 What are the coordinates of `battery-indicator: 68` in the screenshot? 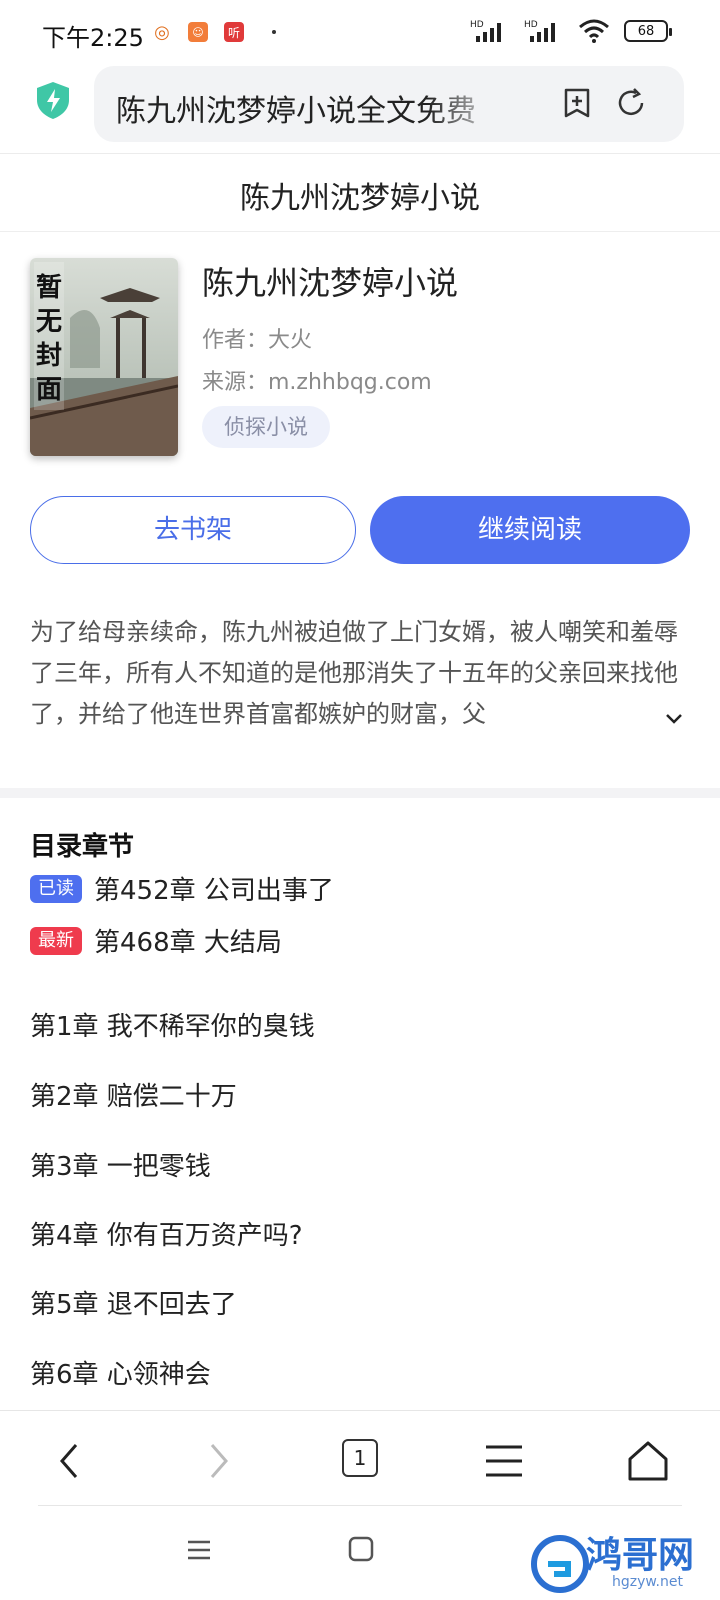 It's located at (648, 31).